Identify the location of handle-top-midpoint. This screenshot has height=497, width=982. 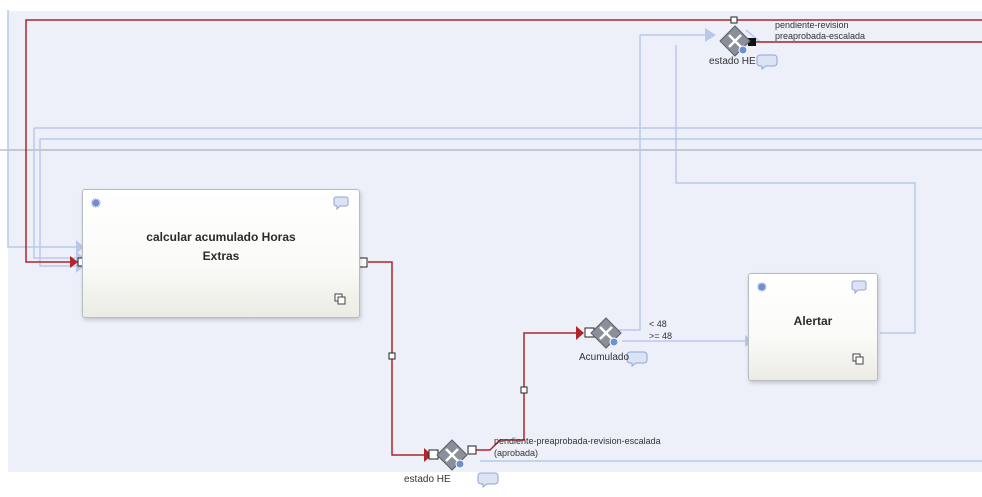
(734, 20).